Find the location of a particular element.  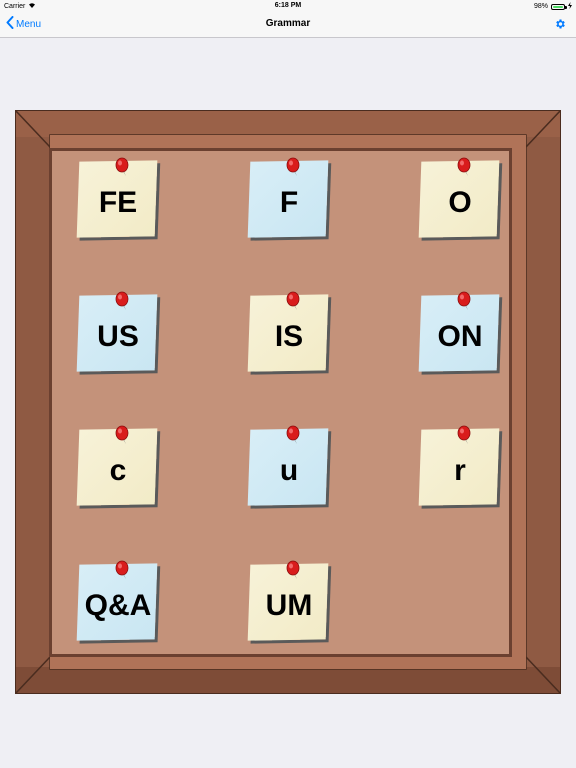

battery-percent: 98% is located at coordinates (540, 6).